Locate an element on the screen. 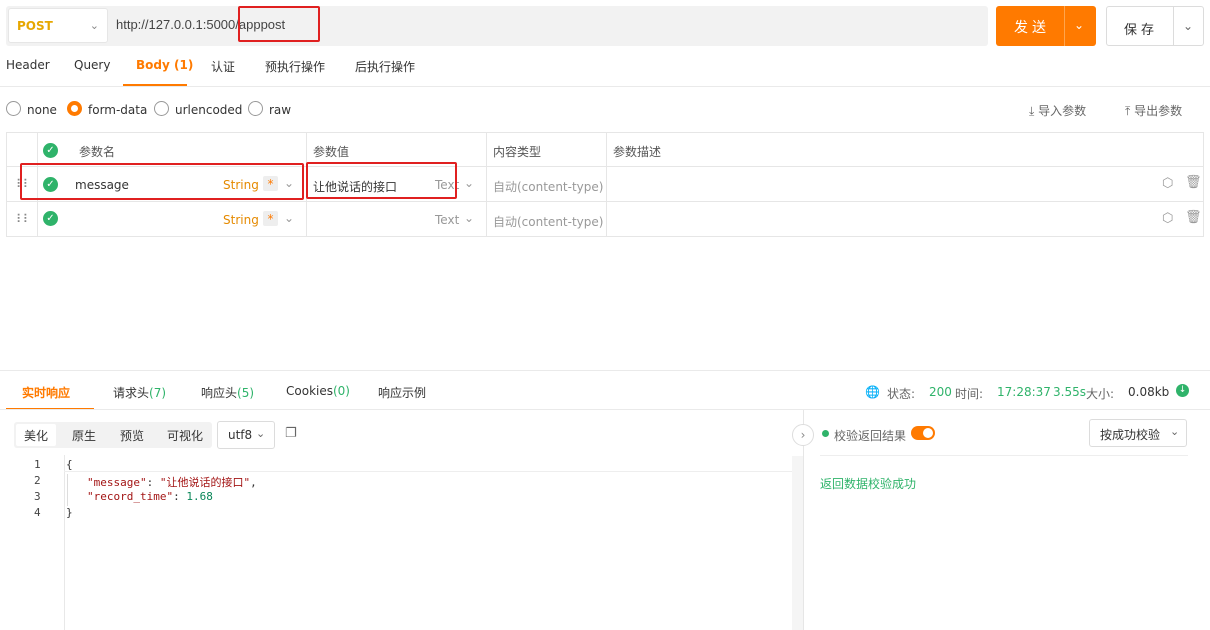 This screenshot has height=630, width=1210. radio-form-data-label: form-data is located at coordinates (118, 110).